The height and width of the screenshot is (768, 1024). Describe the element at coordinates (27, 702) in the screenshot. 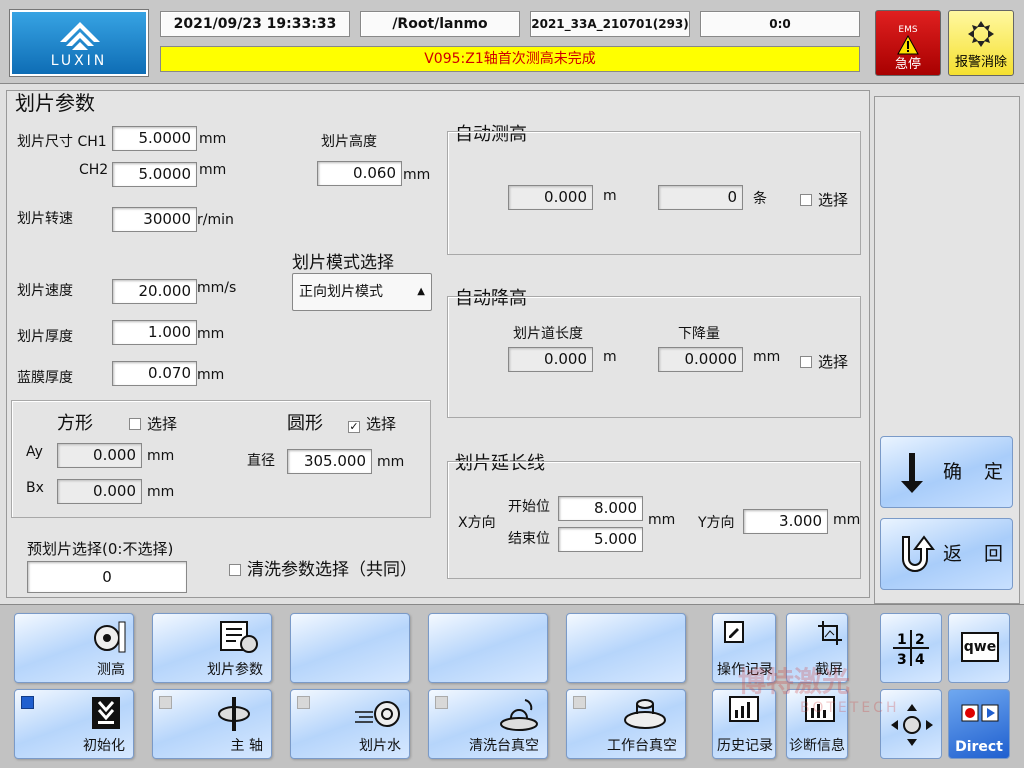

I see `init-status-led` at that location.